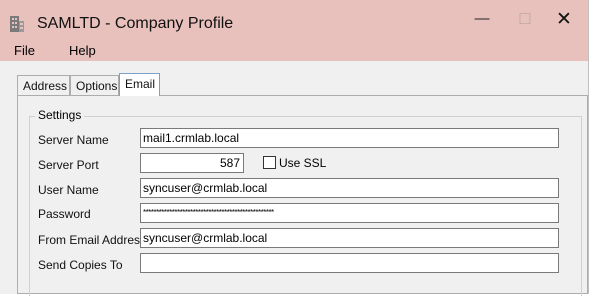 The width and height of the screenshot is (597, 296). What do you see at coordinates (525, 22) in the screenshot?
I see `maximize-button: ☐` at bounding box center [525, 22].